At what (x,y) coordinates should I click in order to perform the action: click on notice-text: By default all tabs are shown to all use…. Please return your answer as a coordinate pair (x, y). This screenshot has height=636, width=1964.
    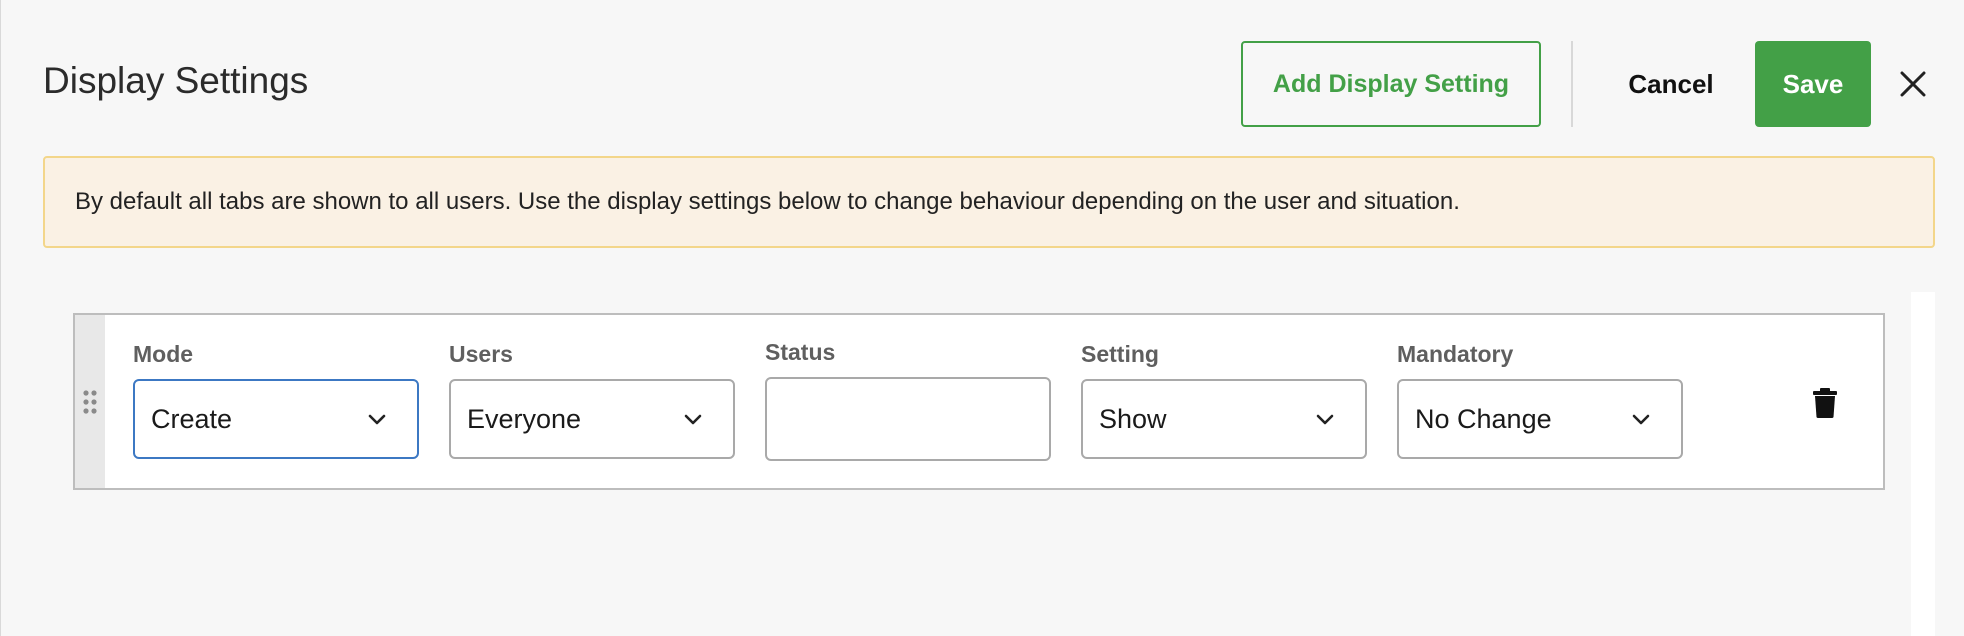
    Looking at the image, I should click on (767, 201).